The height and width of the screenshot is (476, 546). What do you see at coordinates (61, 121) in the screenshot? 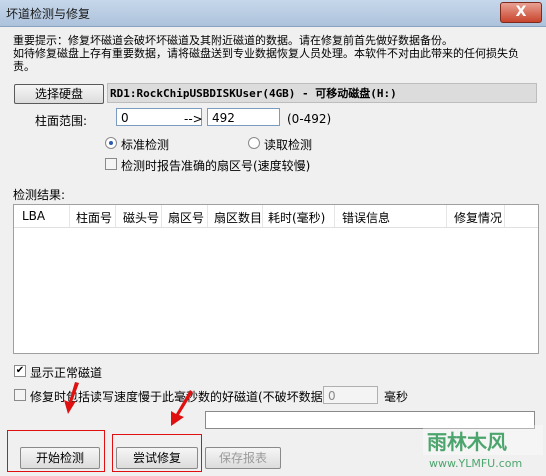
I see `cylinder-range-label: 柱面范围:` at bounding box center [61, 121].